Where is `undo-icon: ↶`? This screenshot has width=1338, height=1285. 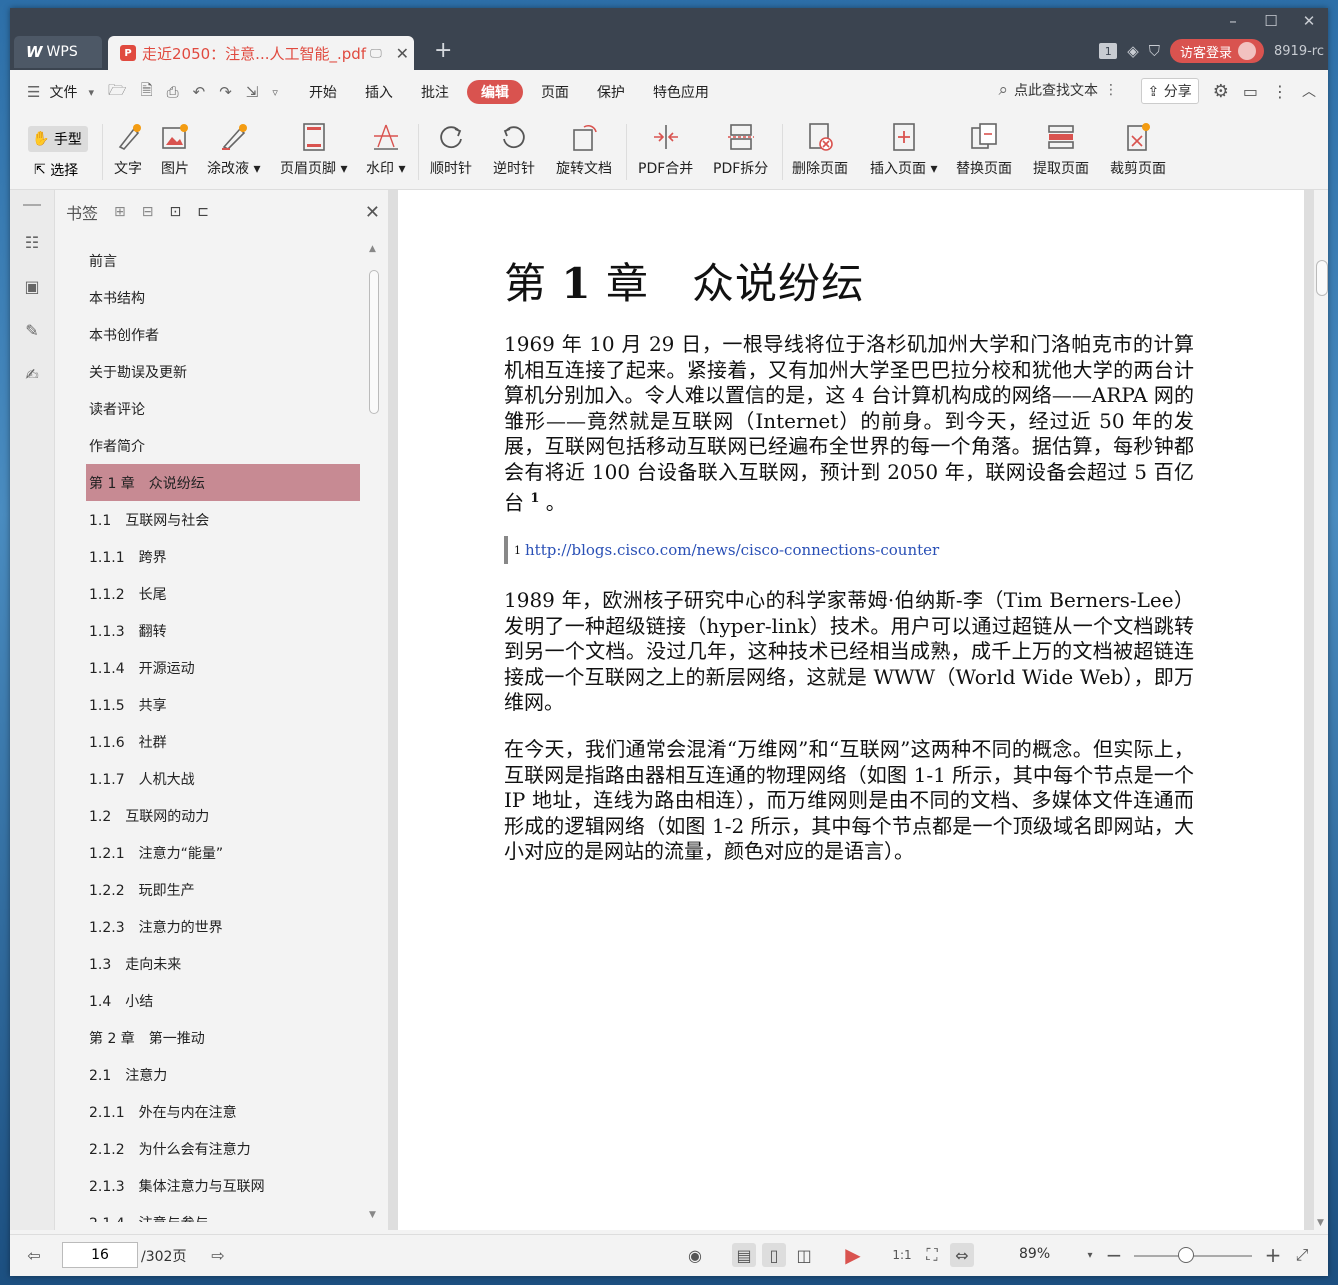
undo-icon: ↶ is located at coordinates (199, 92).